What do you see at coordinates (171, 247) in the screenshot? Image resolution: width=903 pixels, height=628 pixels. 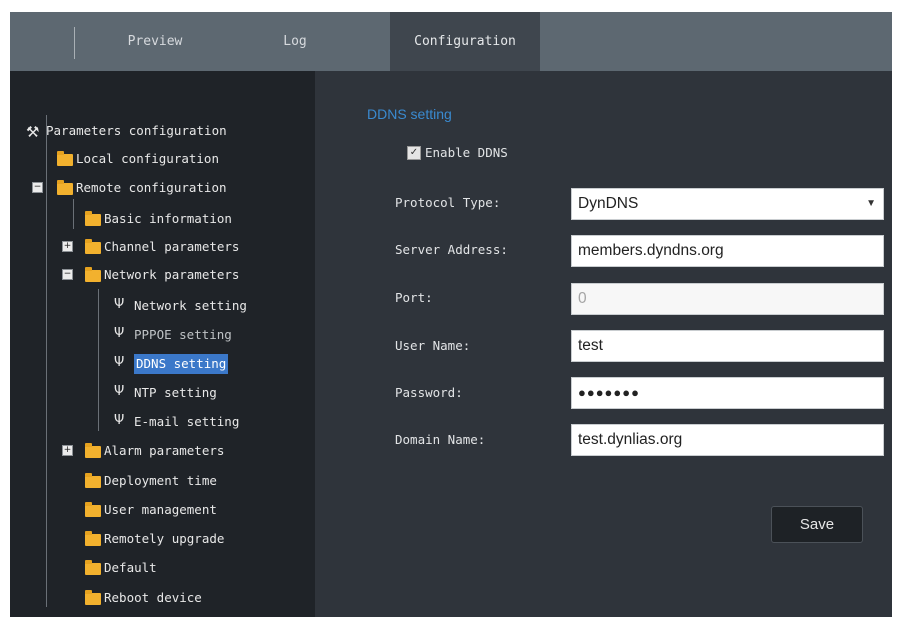 I see `tree-item-channel-parameters: Channel parameters` at bounding box center [171, 247].